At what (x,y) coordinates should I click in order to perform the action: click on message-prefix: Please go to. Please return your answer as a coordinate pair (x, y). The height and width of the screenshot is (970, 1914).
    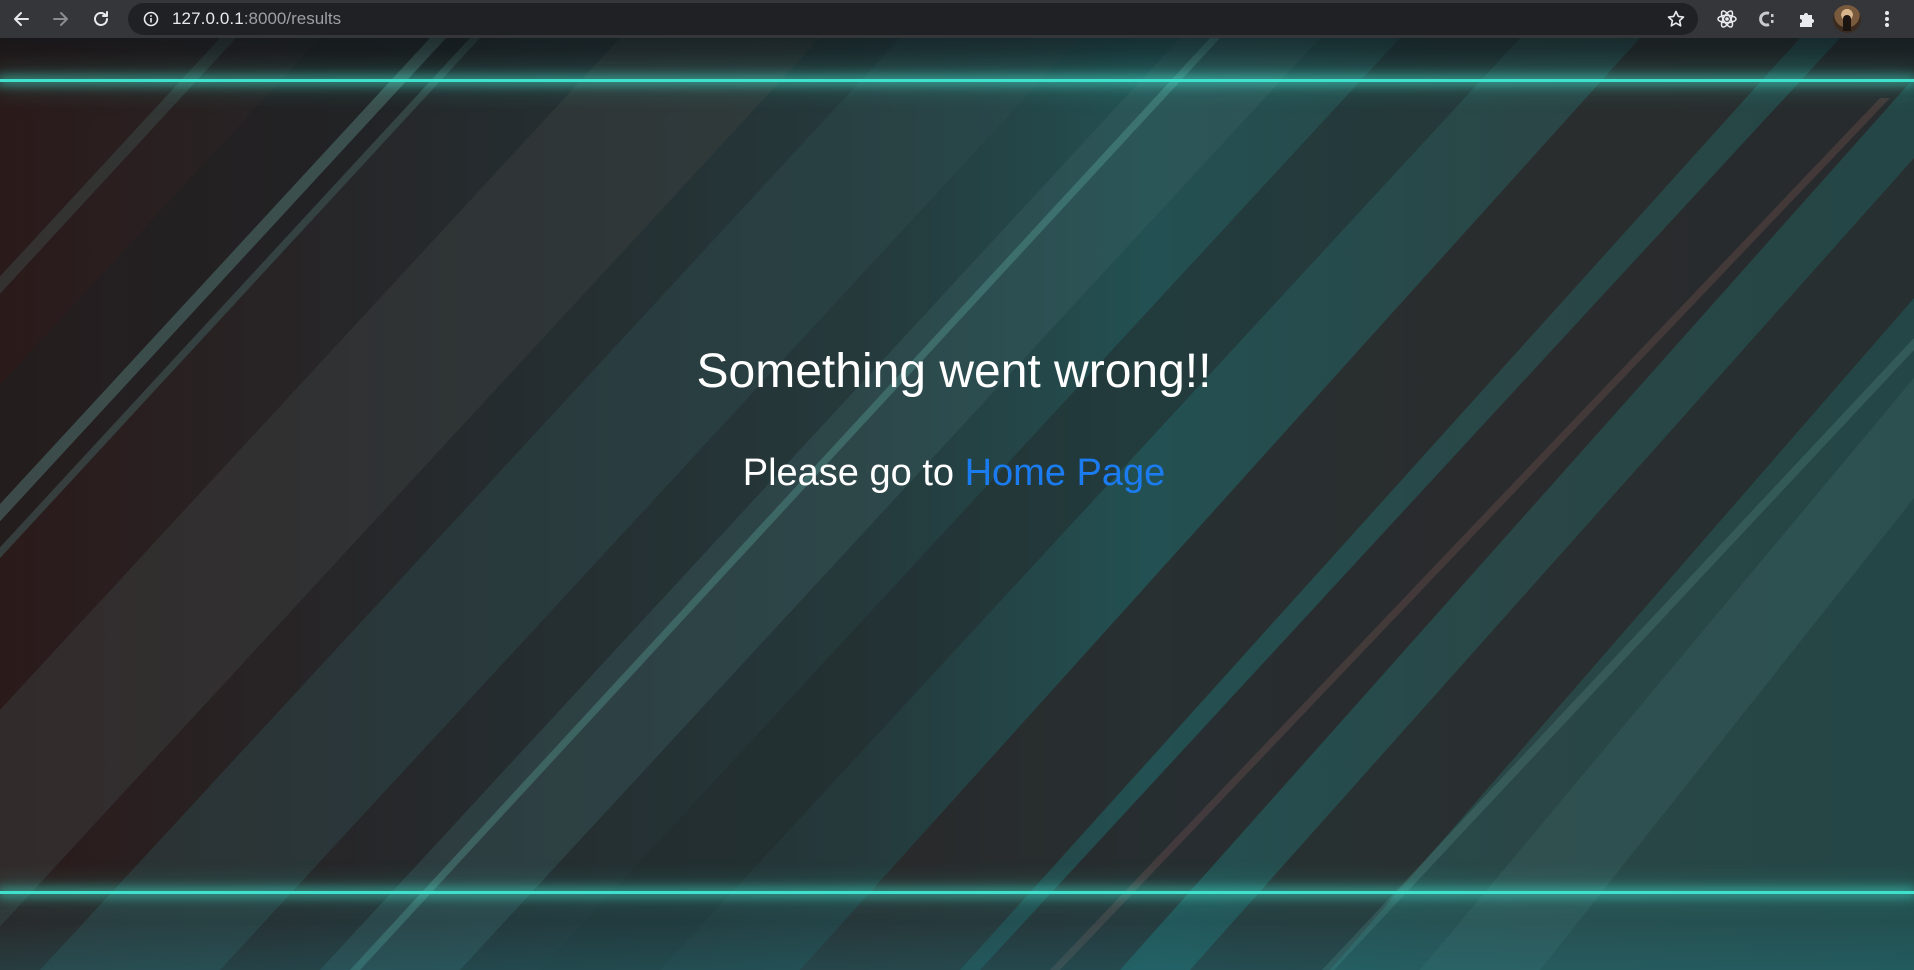
    Looking at the image, I should click on (853, 473).